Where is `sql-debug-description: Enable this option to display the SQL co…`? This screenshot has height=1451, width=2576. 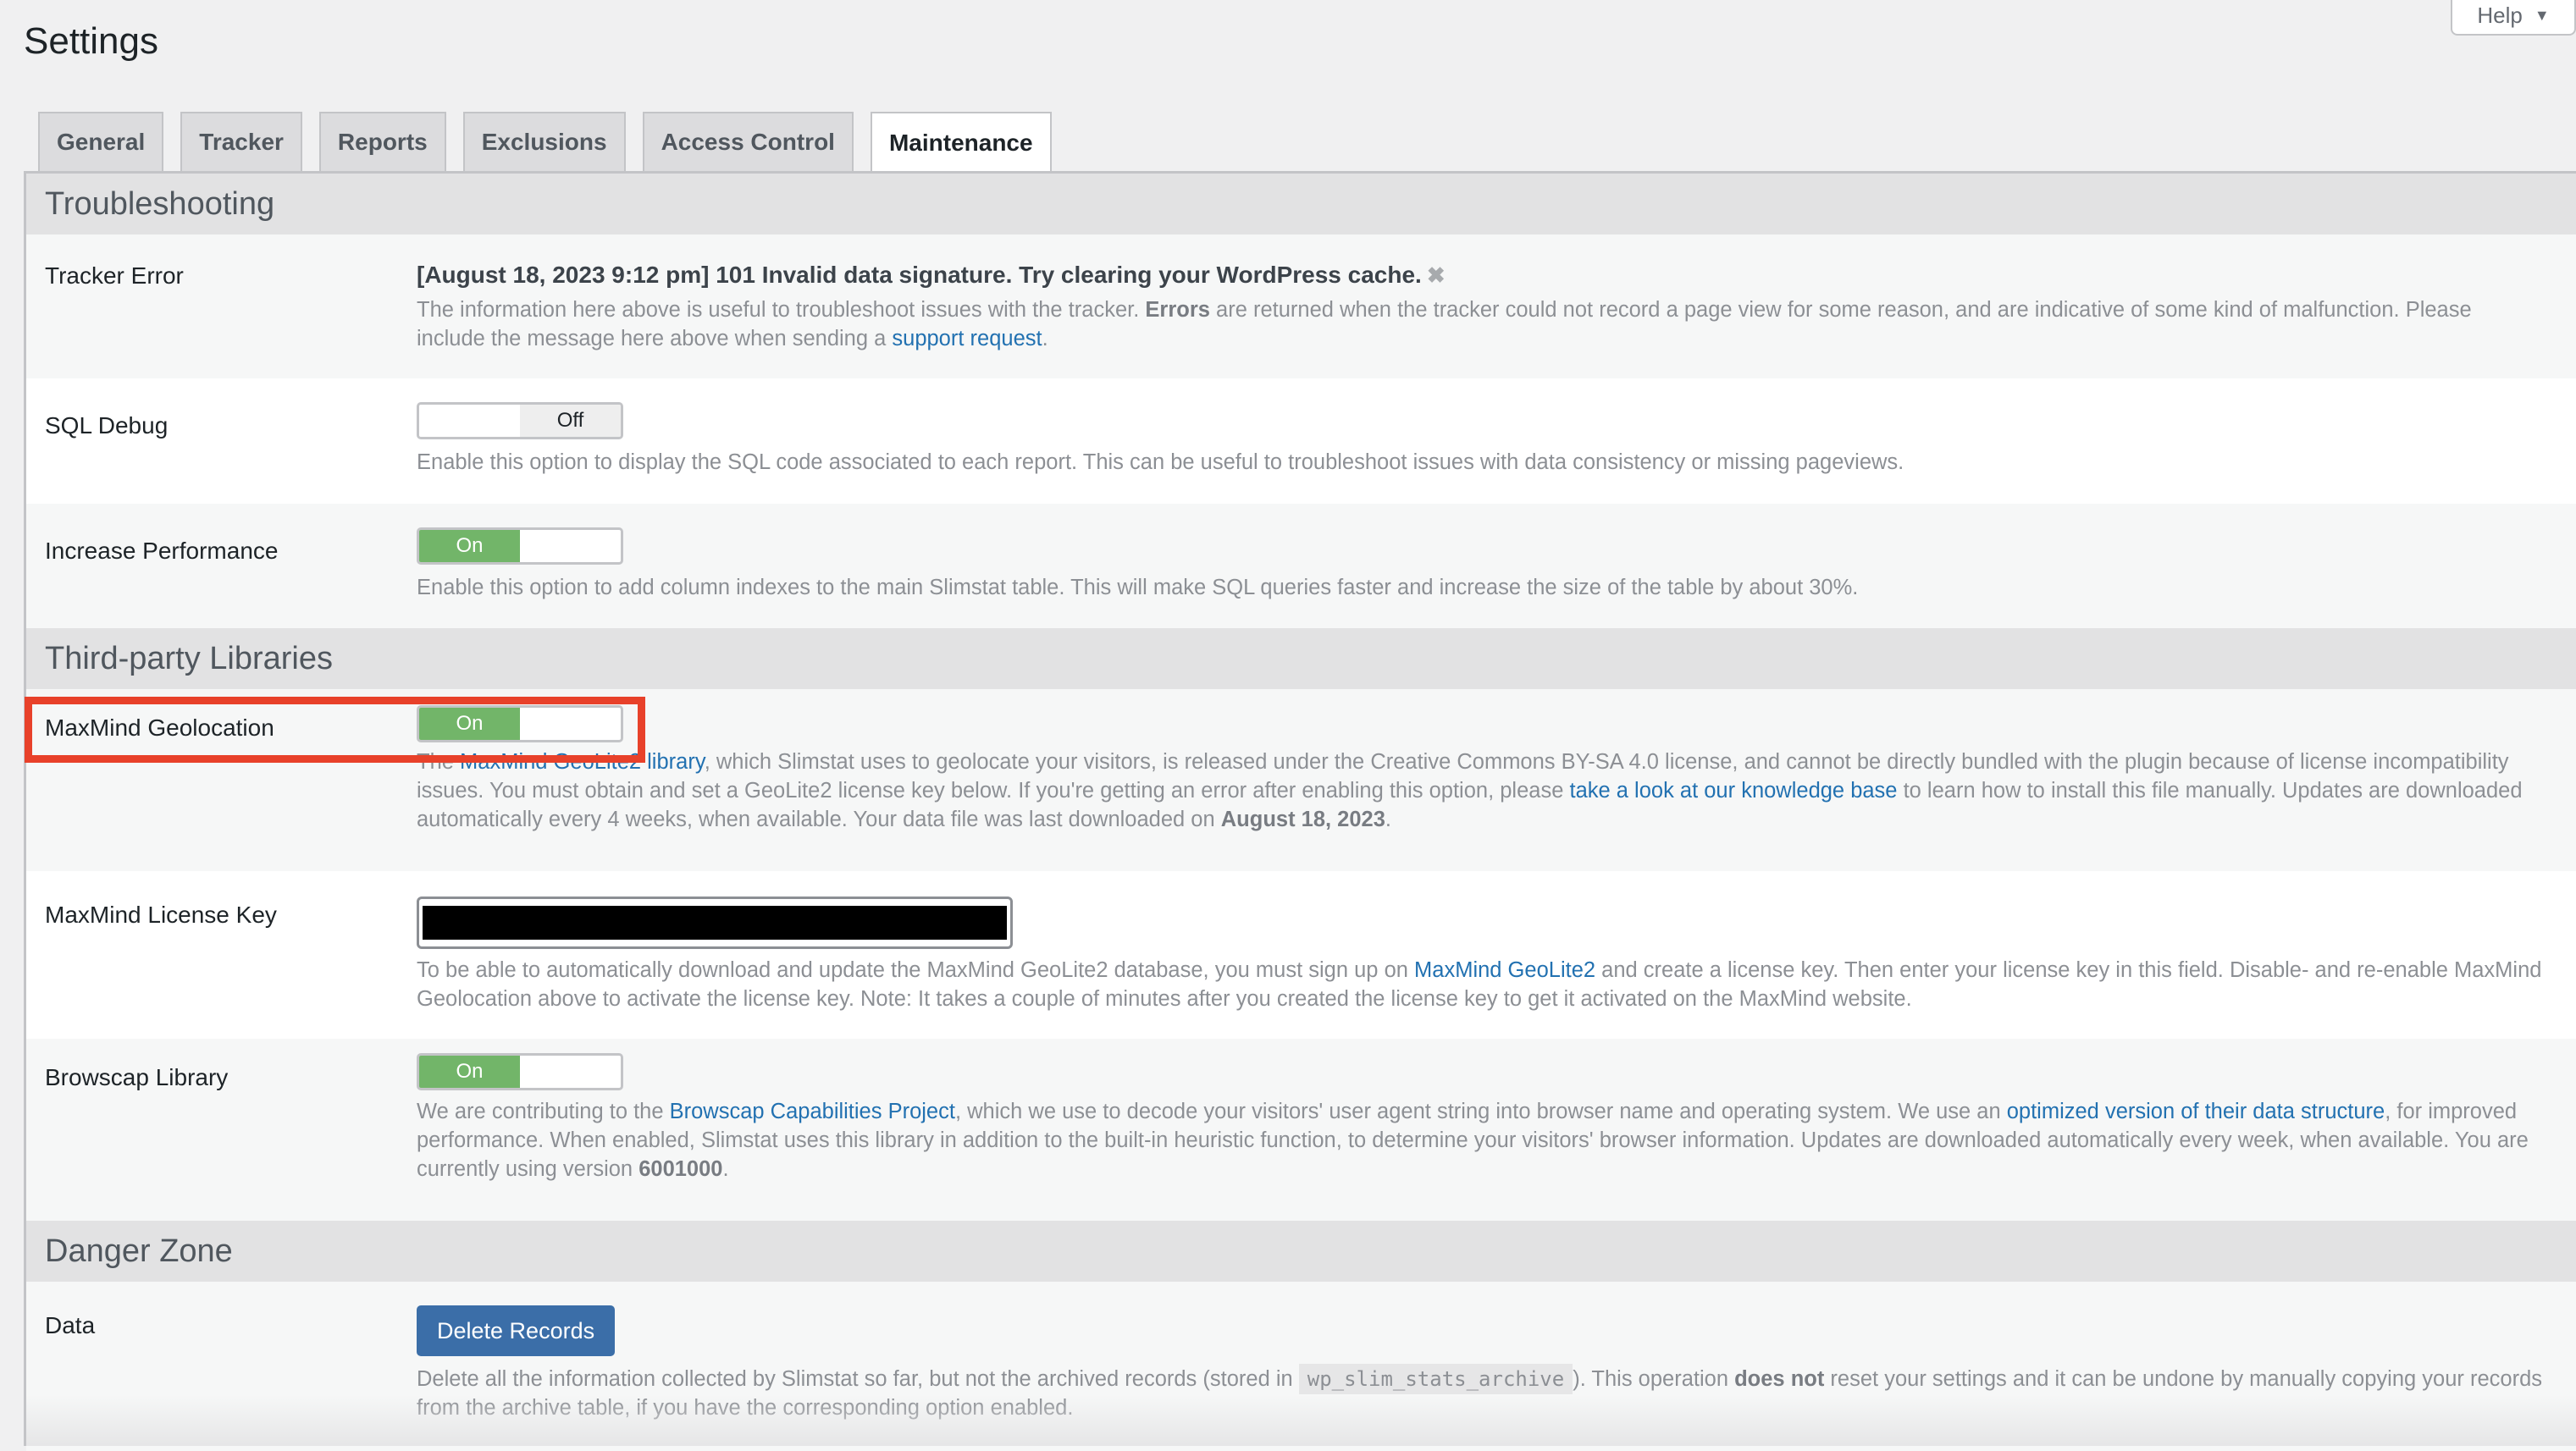 sql-debug-description: Enable this option to display the SQL co… is located at coordinates (1160, 462).